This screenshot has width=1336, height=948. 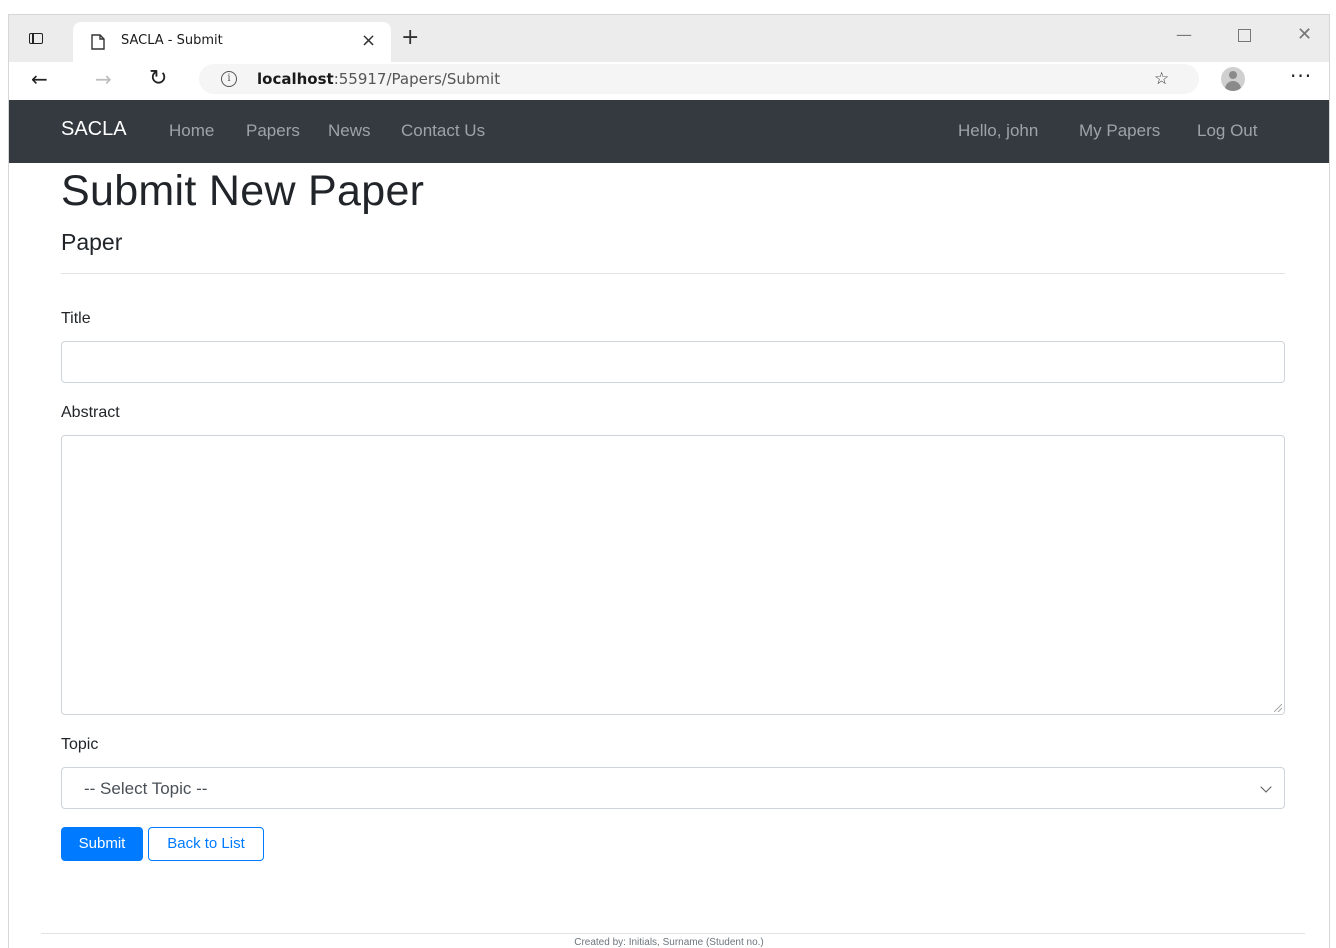 What do you see at coordinates (243, 191) in the screenshot?
I see `page-title: Submit New Paper` at bounding box center [243, 191].